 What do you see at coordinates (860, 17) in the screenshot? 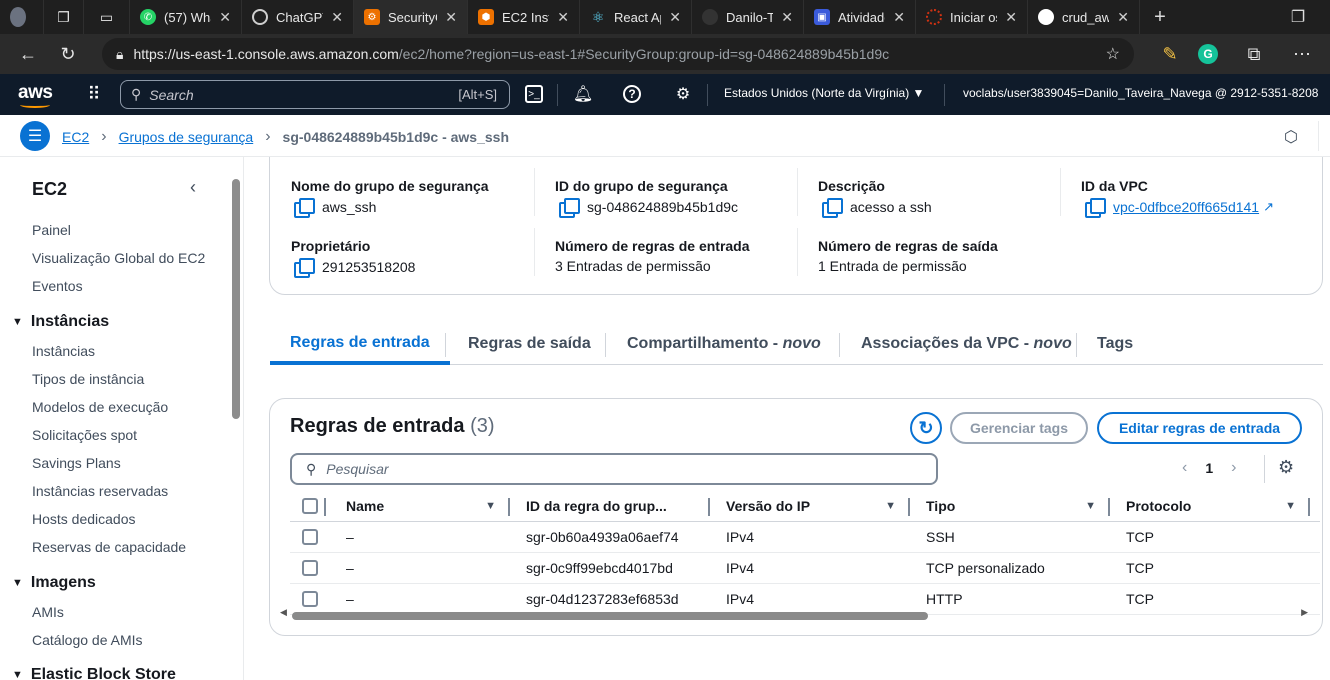
I see `browser-tab-atividade: ▣ Atividade ✕` at bounding box center [860, 17].